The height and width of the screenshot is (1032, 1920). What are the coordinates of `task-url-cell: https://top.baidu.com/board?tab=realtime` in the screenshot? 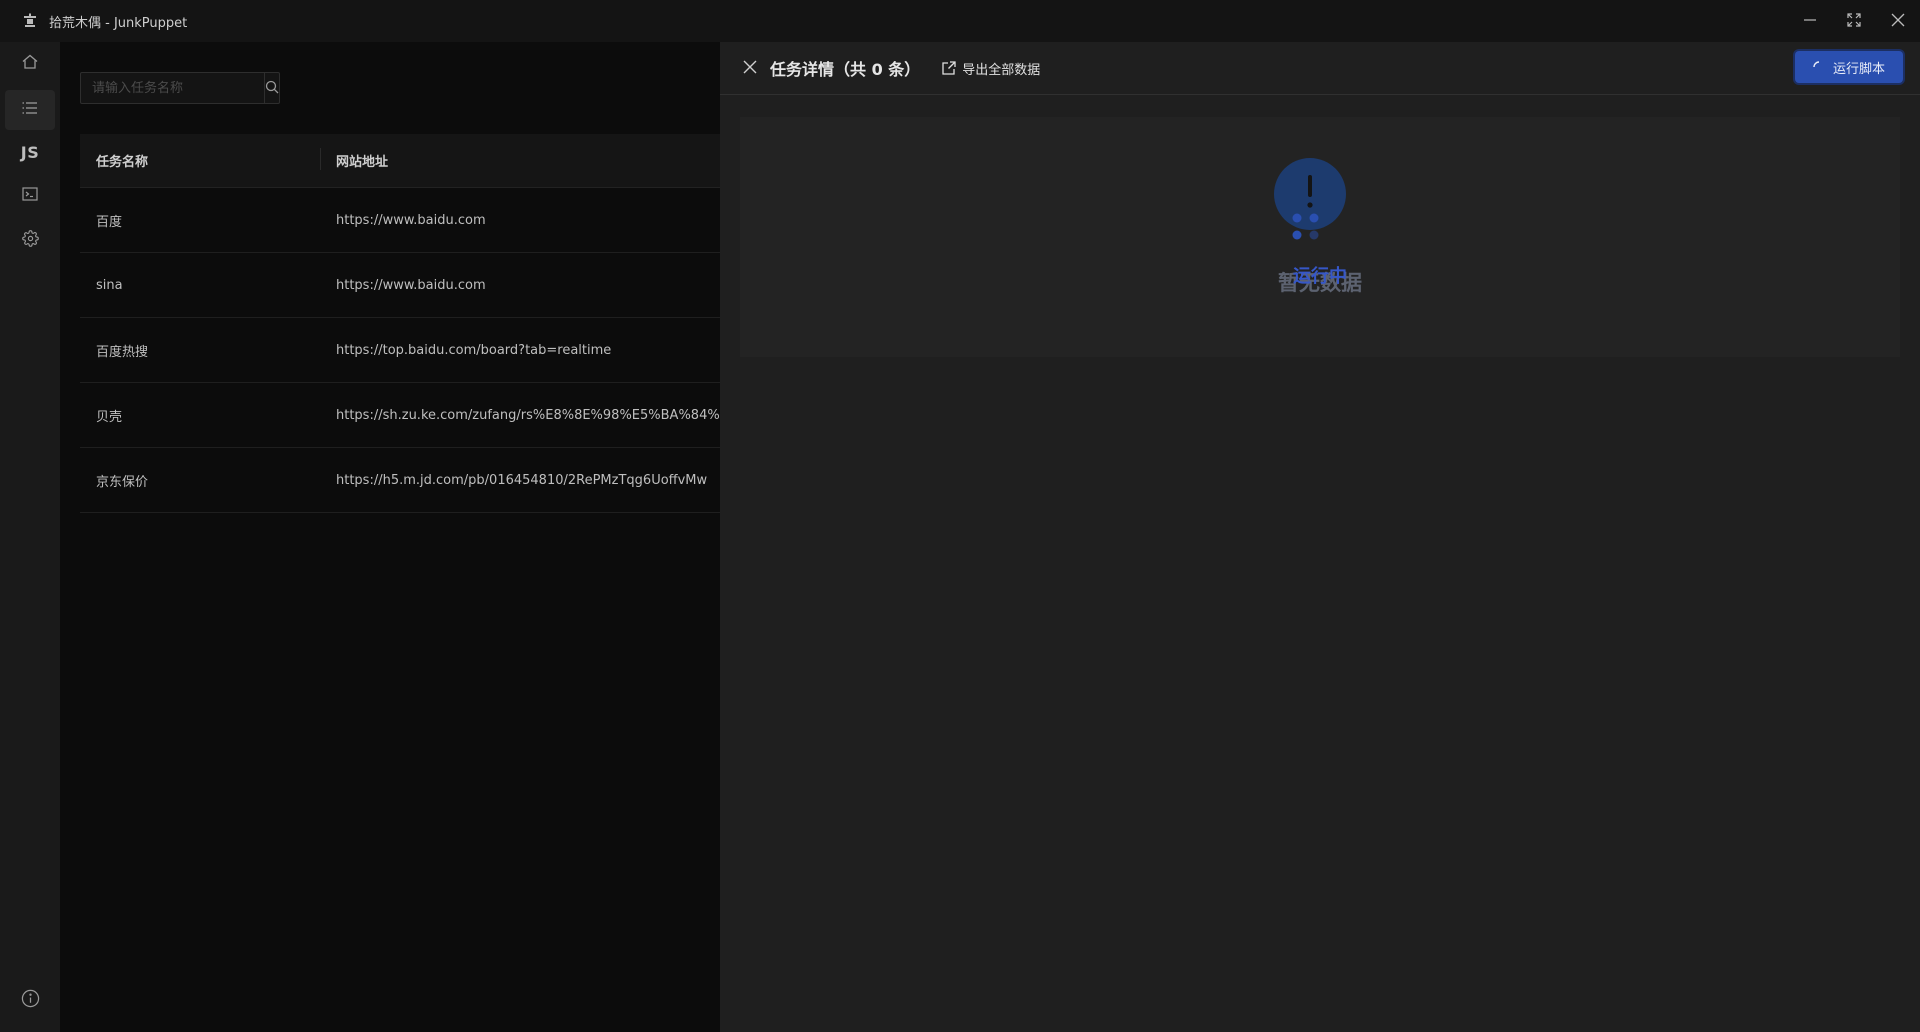 It's located at (474, 350).